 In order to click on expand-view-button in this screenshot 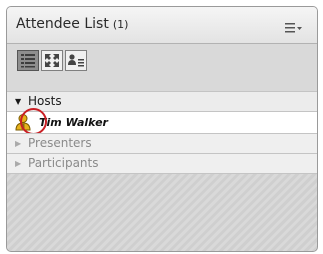, I will do `click(52, 60)`.